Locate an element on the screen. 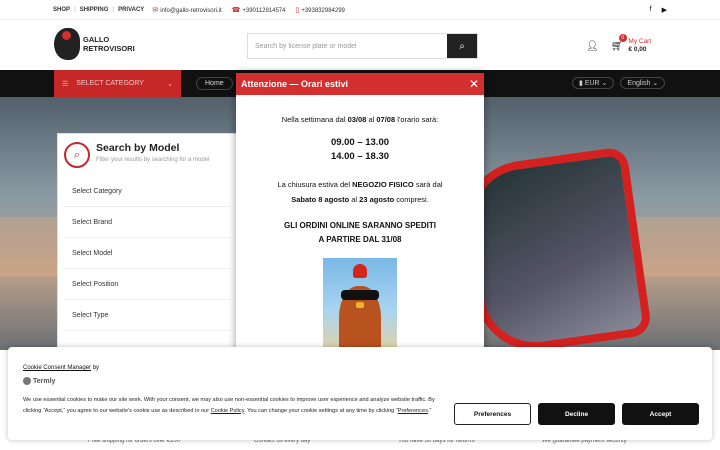  closing-end: compresi. is located at coordinates (411, 199).